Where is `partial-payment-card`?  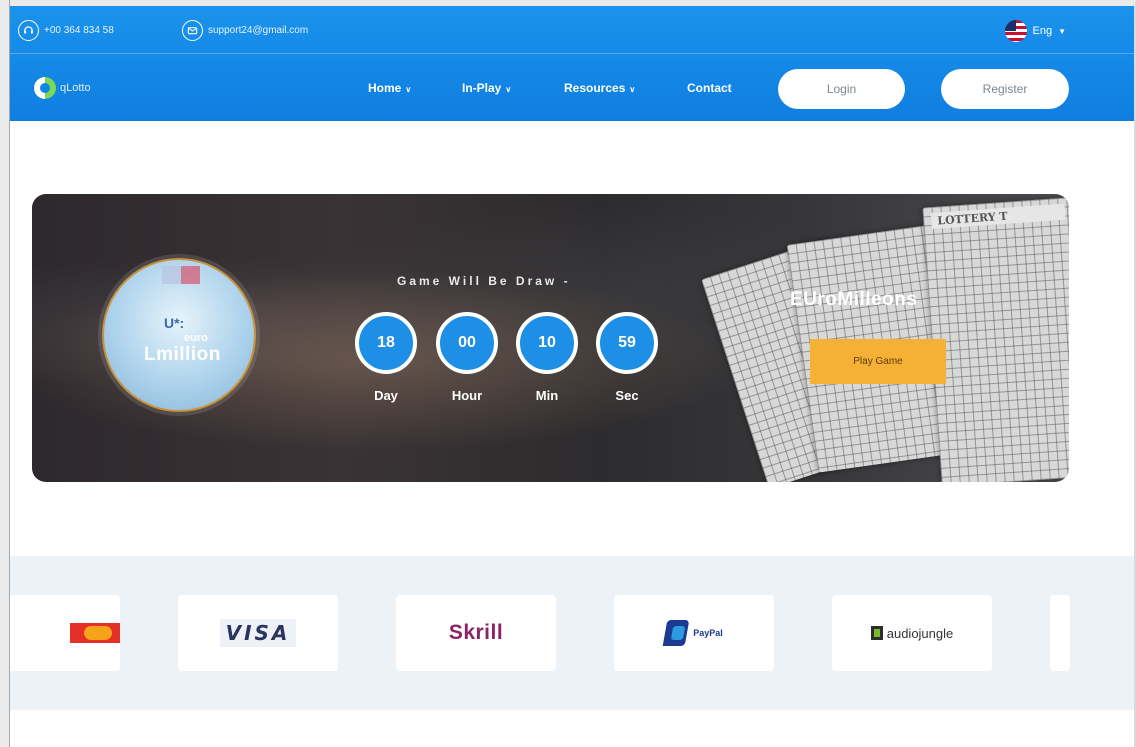
partial-payment-card is located at coordinates (1060, 633).